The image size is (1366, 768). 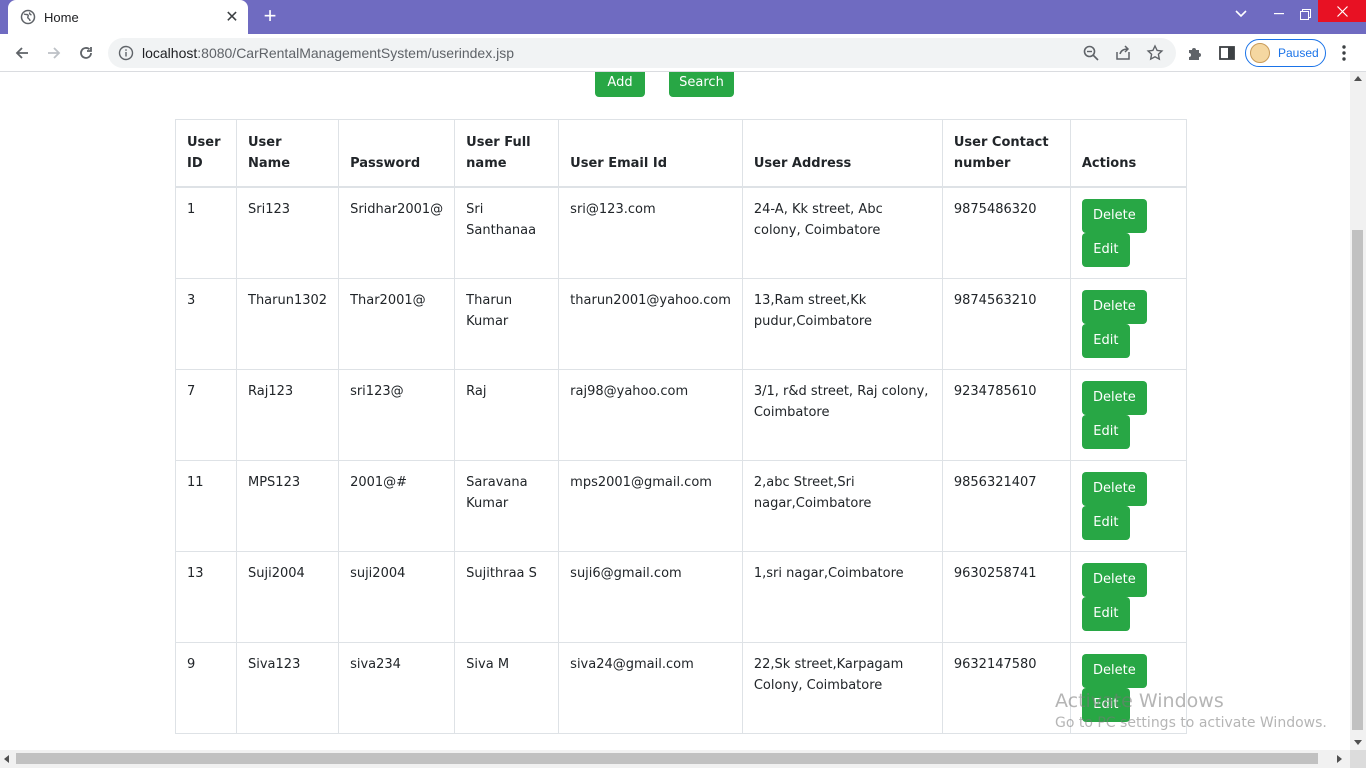 What do you see at coordinates (1358, 742) in the screenshot?
I see `scroll-down-icon` at bounding box center [1358, 742].